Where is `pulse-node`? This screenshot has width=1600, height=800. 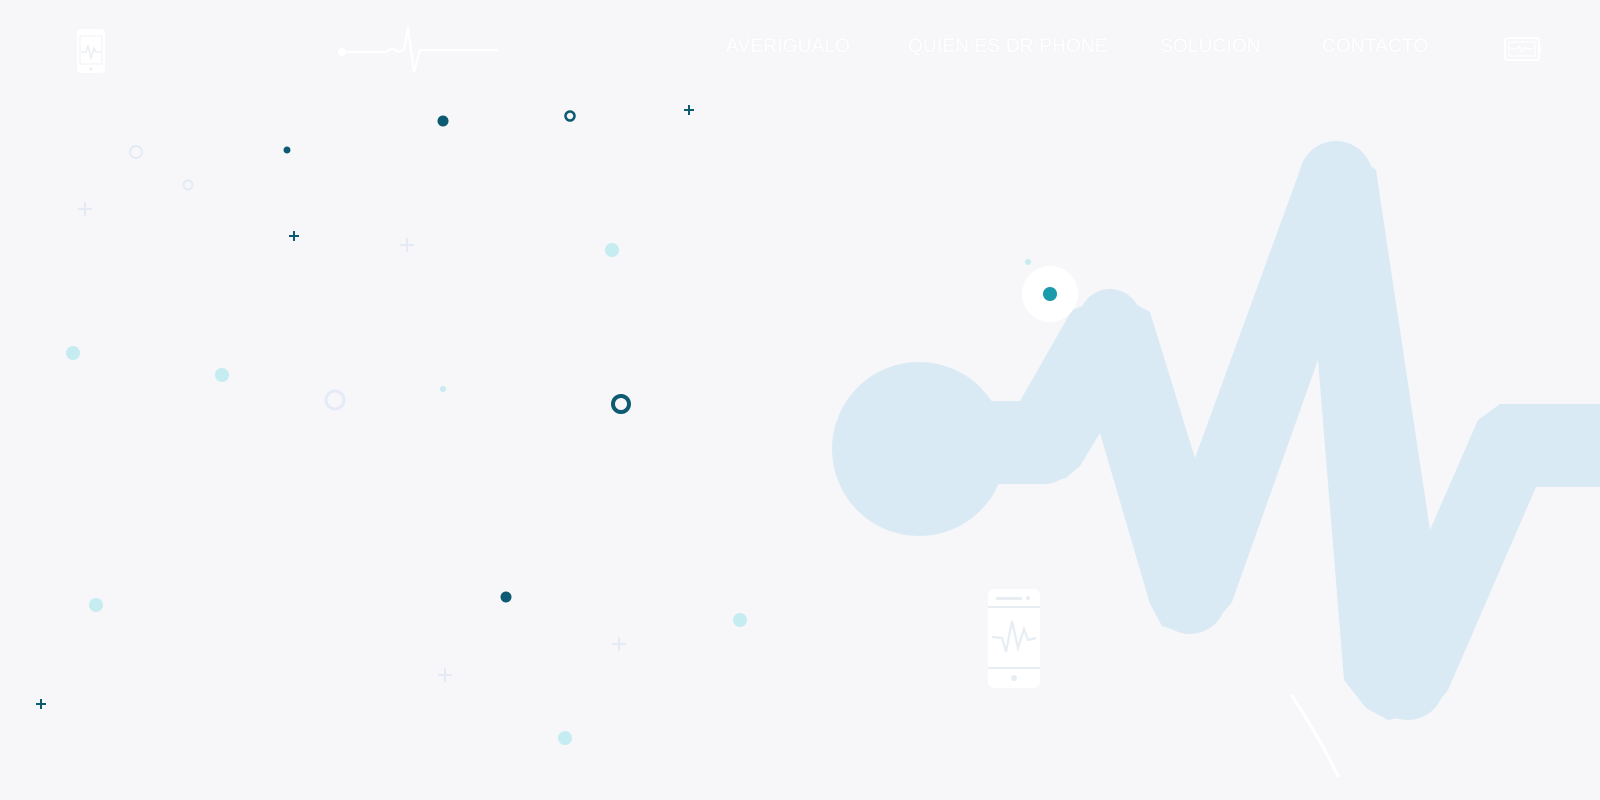 pulse-node is located at coordinates (1050, 290).